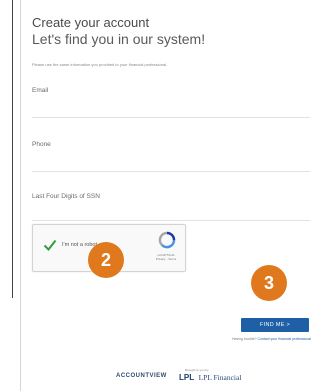 This screenshot has width=326, height=391. Describe the element at coordinates (40, 90) in the screenshot. I see `email-label: Email` at that location.